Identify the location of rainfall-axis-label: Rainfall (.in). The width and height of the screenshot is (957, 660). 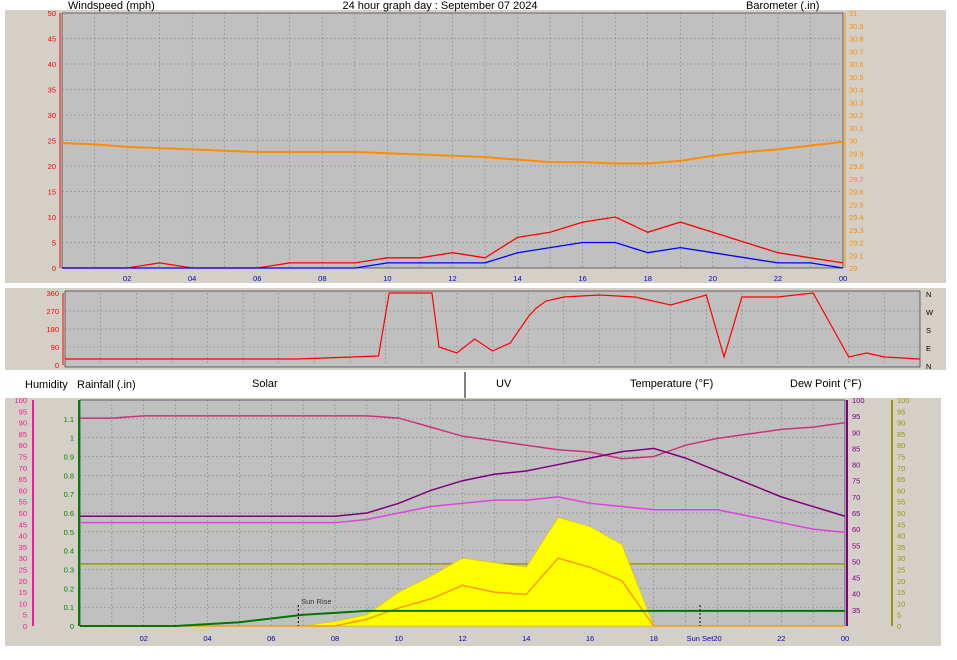
(106, 385).